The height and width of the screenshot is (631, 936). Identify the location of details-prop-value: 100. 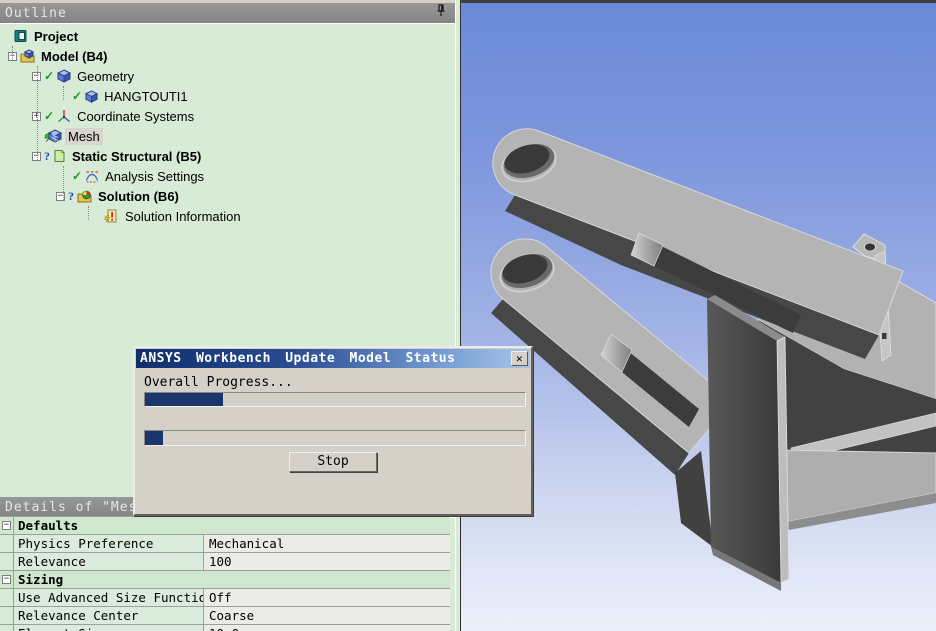
(327, 561).